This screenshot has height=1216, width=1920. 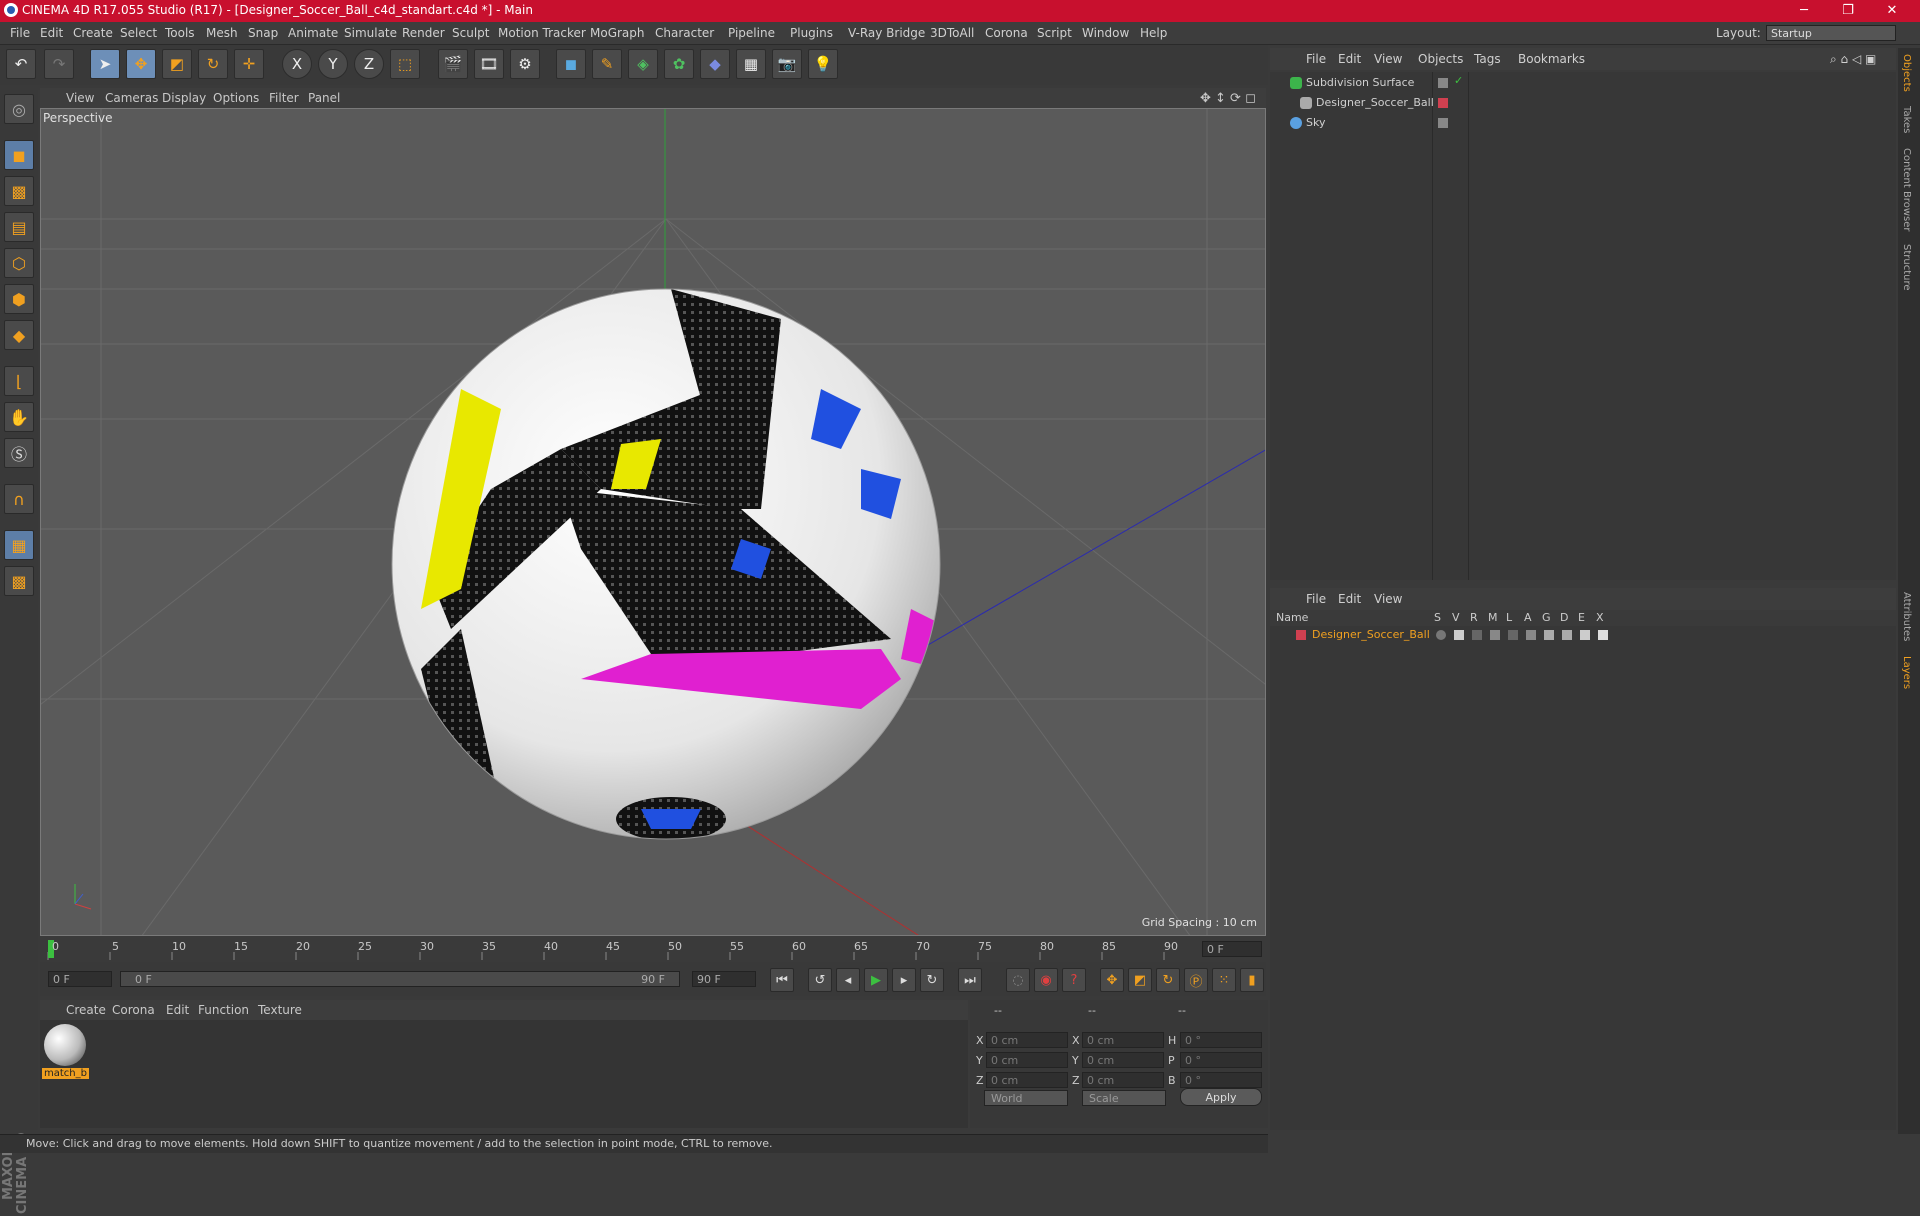 I want to click on coordinate-system-icon: ⬚, so click(x=405, y=64).